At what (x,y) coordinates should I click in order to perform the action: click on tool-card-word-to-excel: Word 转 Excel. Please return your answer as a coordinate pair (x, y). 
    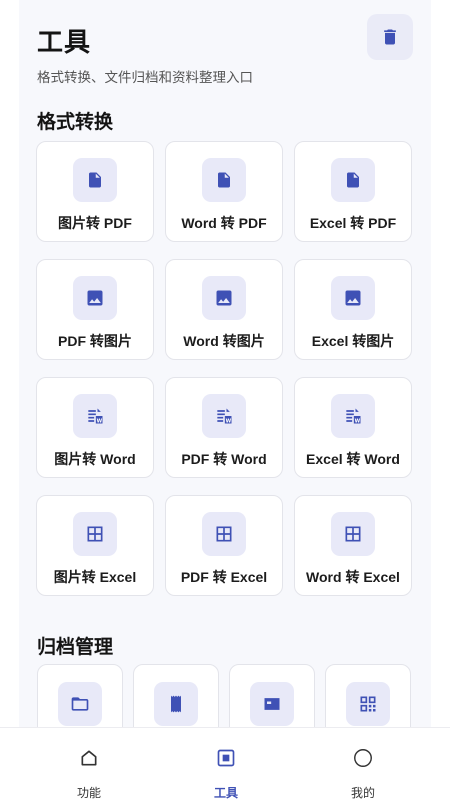
    Looking at the image, I should click on (353, 545).